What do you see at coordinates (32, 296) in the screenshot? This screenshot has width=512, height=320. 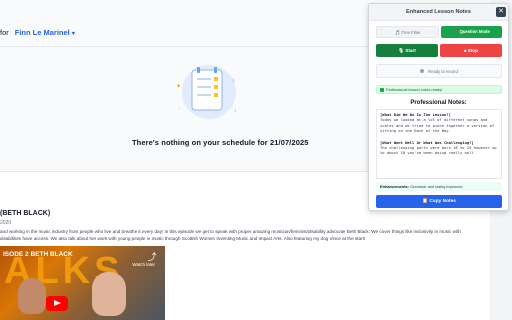 I see `video-person-left` at bounding box center [32, 296].